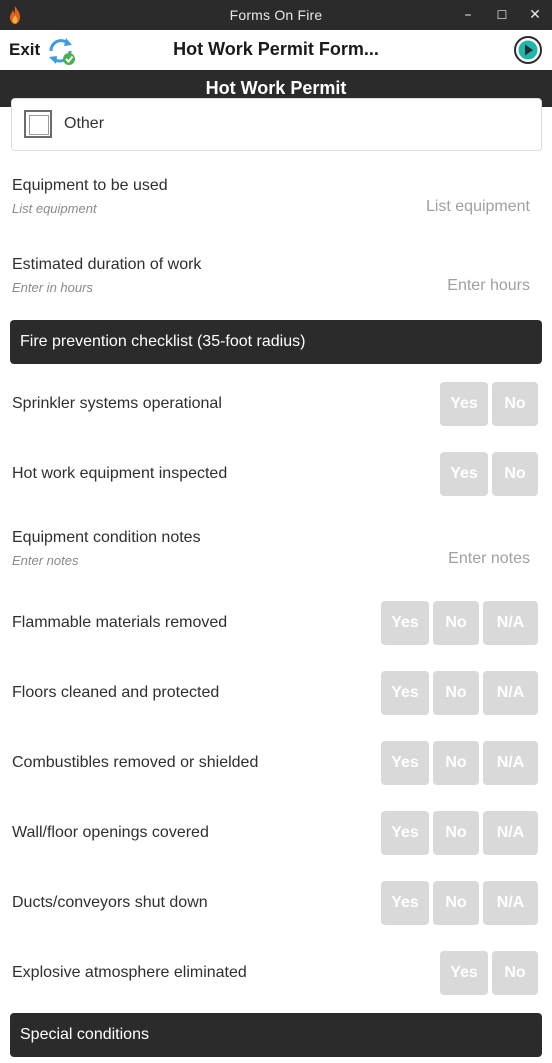 Image resolution: width=552 pixels, height=1063 pixels. What do you see at coordinates (405, 903) in the screenshot?
I see `ducts-yes-button: Yes` at bounding box center [405, 903].